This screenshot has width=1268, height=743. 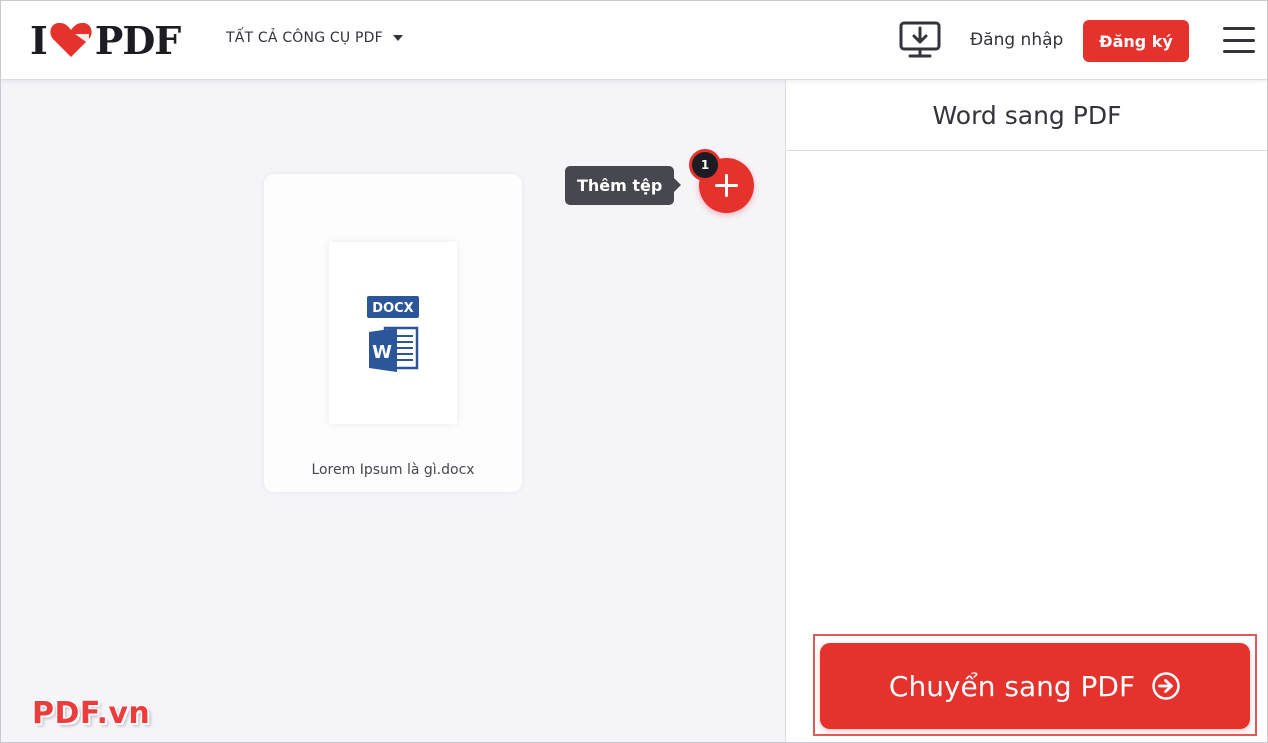 I want to click on docx-type-label: DOCX, so click(x=392, y=308).